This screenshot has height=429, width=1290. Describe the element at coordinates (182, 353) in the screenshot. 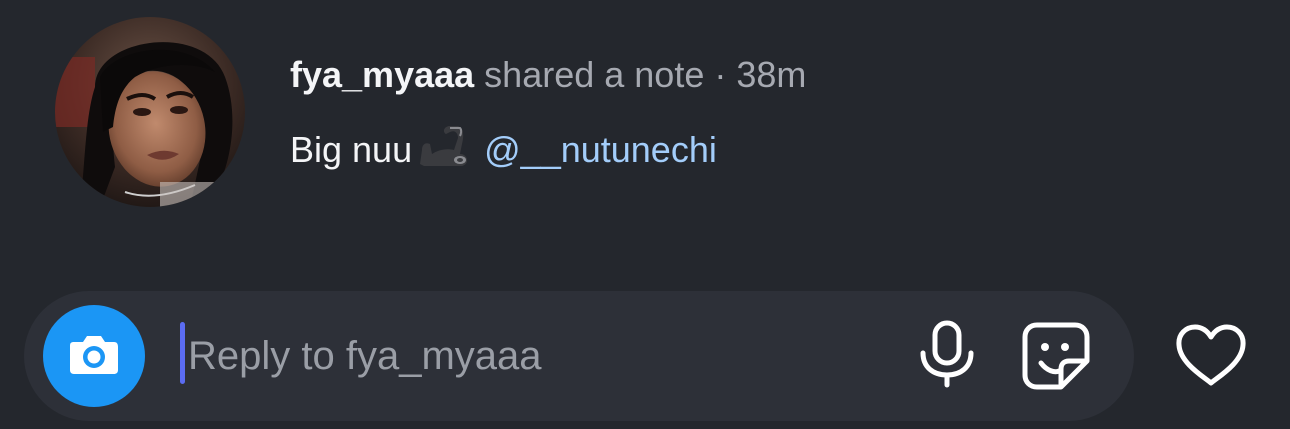

I see `text-cursor` at that location.